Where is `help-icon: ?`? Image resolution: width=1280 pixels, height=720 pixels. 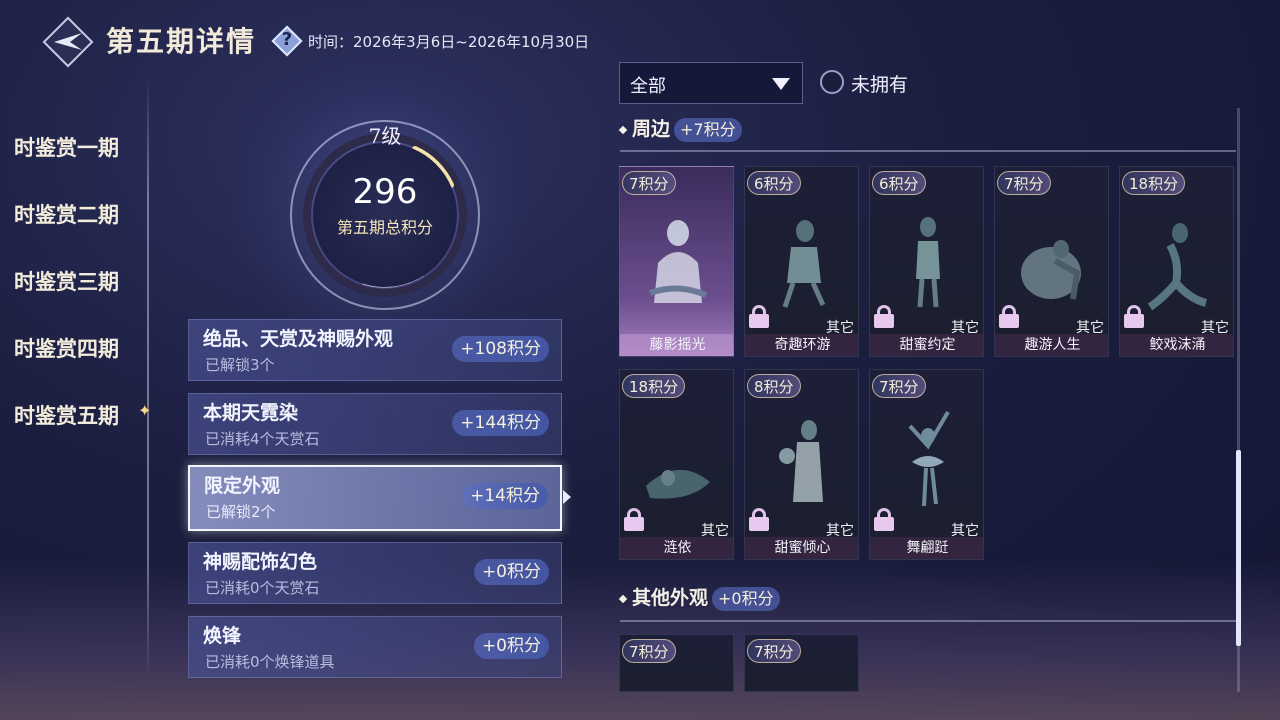
help-icon: ? is located at coordinates (287, 39).